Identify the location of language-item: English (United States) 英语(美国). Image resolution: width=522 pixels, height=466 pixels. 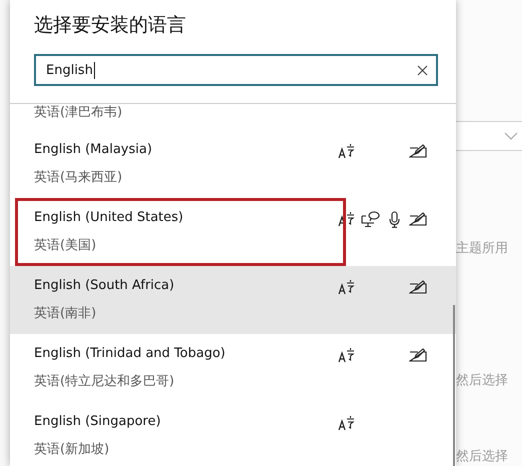
(233, 232).